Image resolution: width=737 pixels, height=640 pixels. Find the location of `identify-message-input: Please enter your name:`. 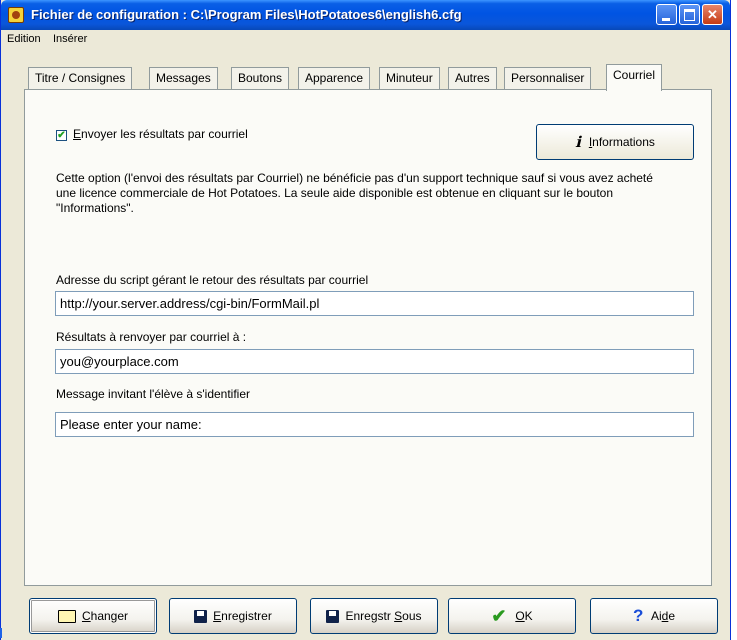

identify-message-input: Please enter your name: is located at coordinates (374, 424).